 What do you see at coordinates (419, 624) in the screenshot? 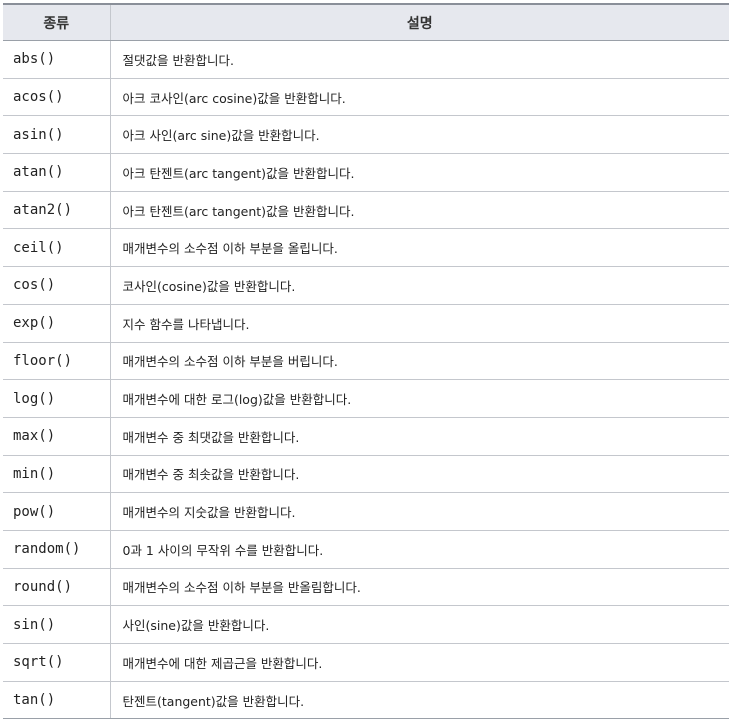
I see `method-description-cell: 사인(sine)값을 반환합니다.` at bounding box center [419, 624].